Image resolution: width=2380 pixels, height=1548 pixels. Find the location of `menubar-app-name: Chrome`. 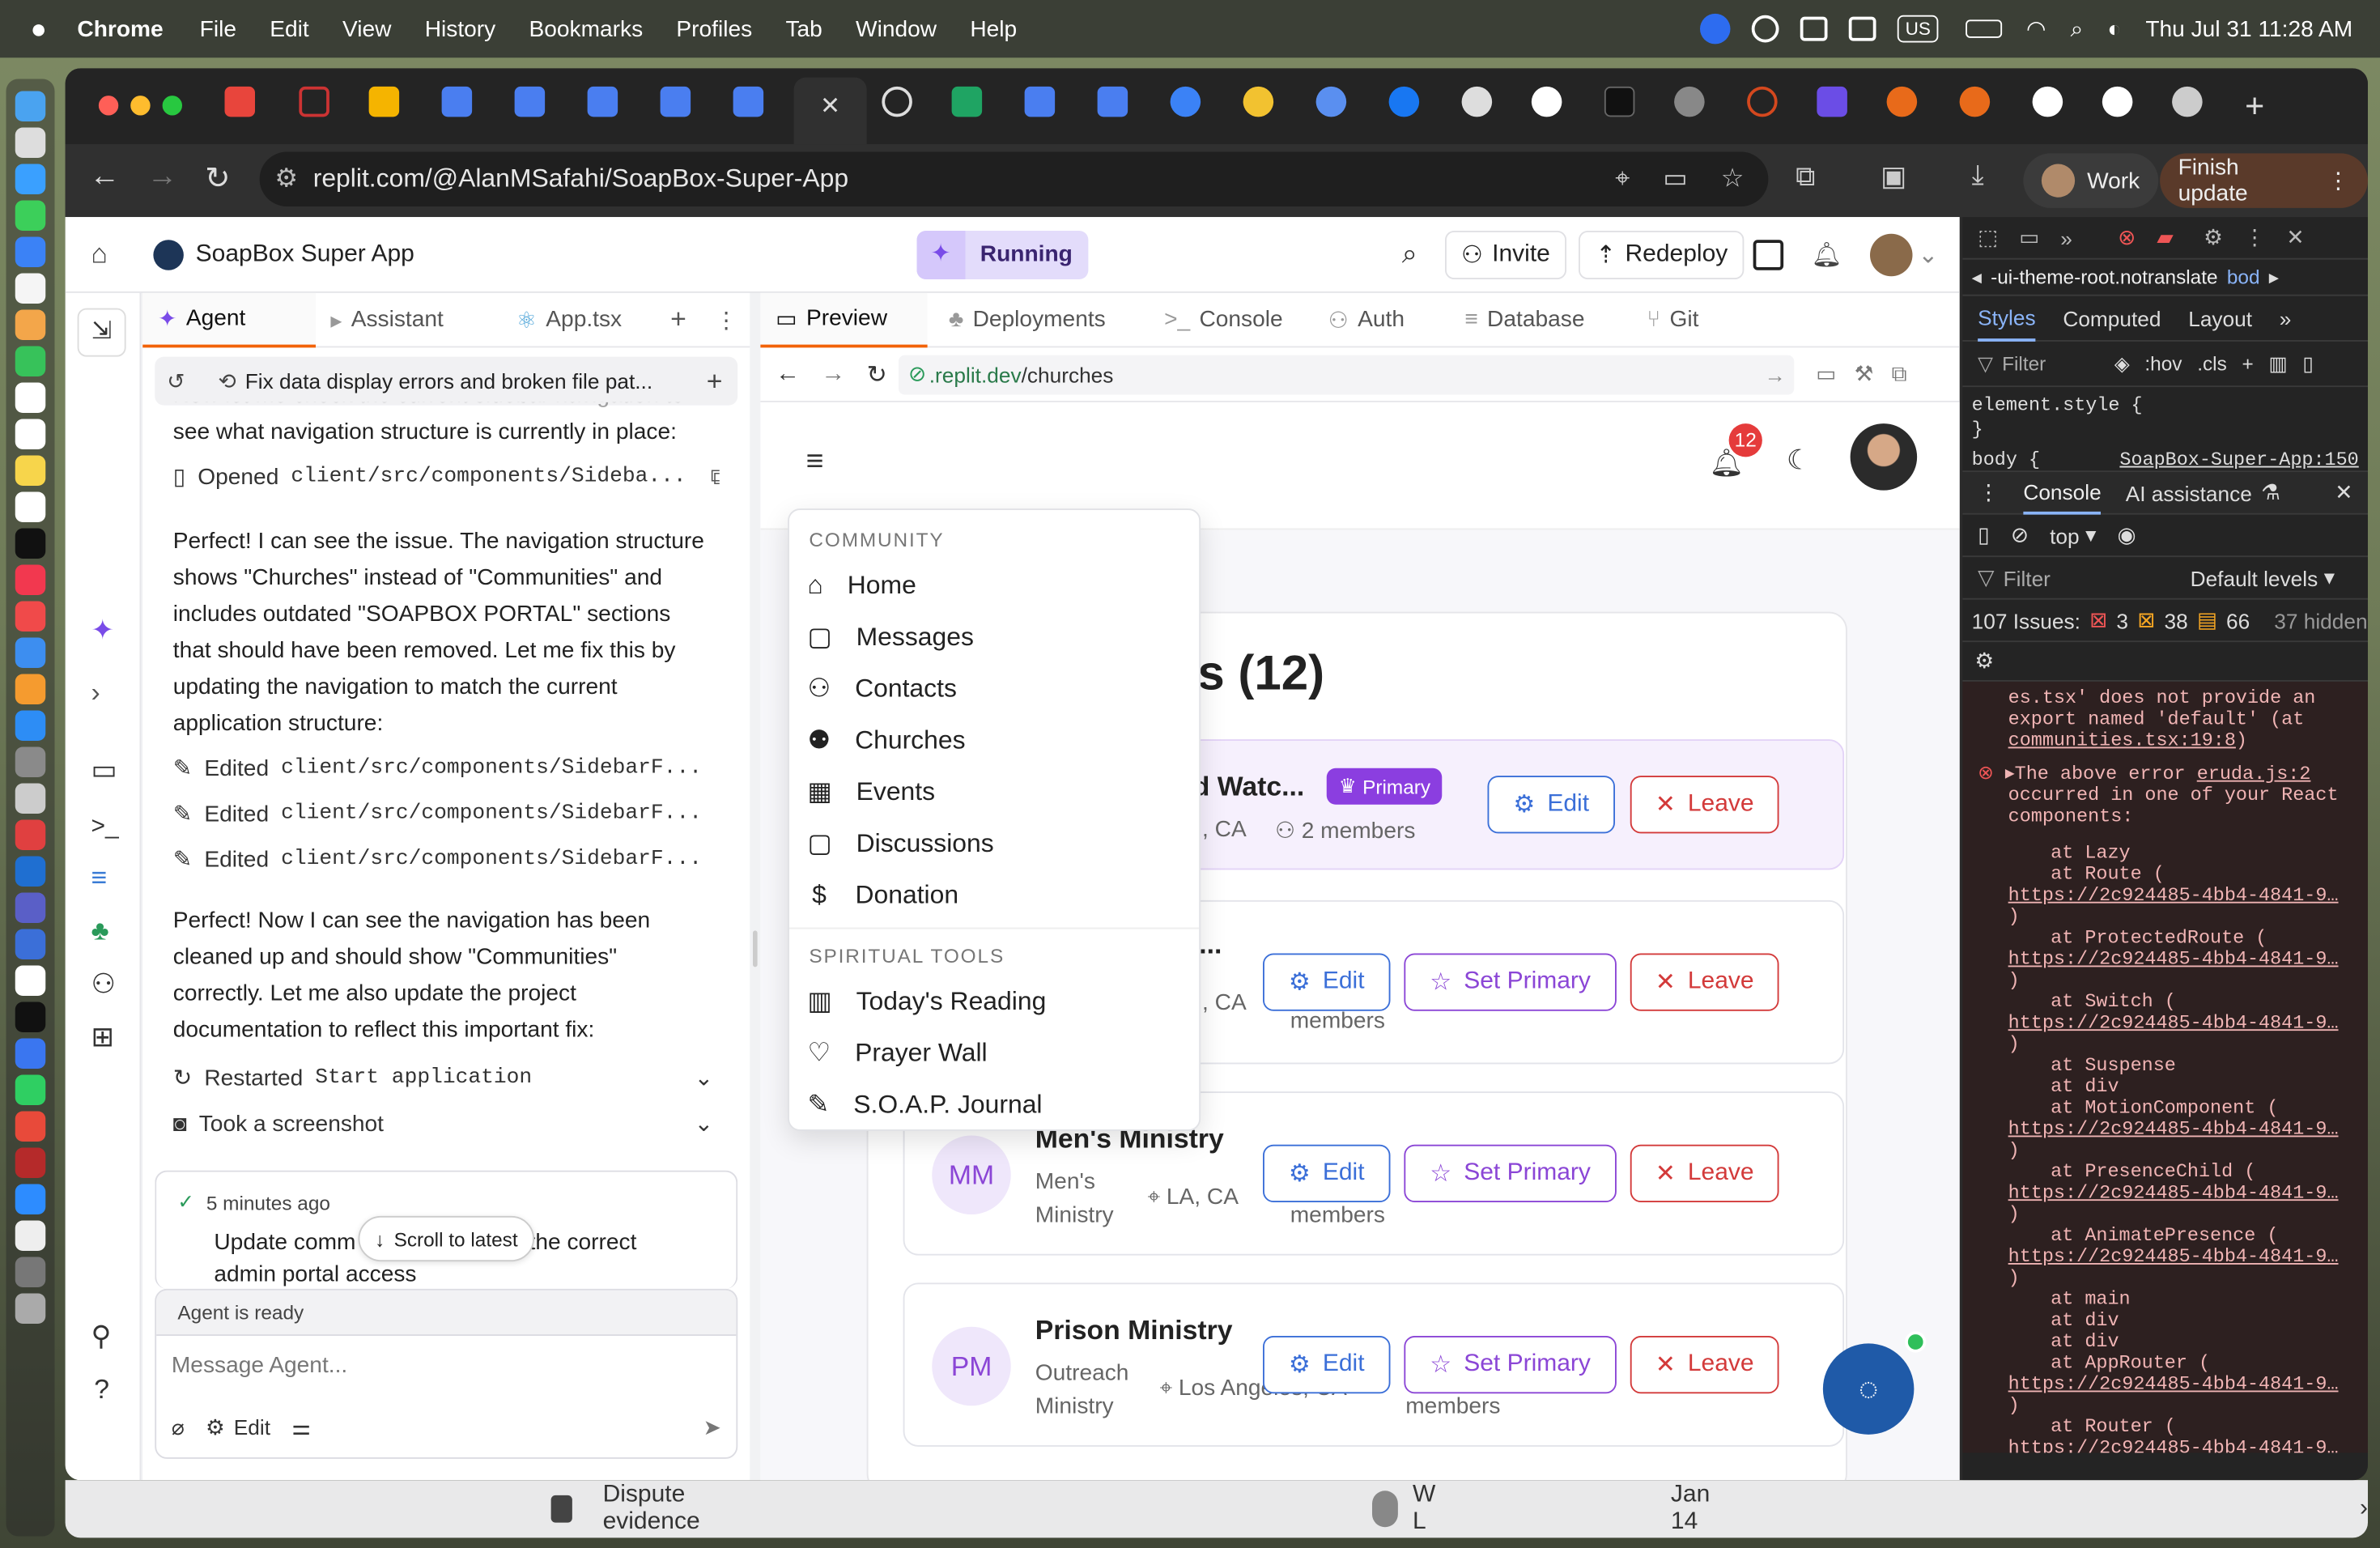

menubar-app-name: Chrome is located at coordinates (120, 29).